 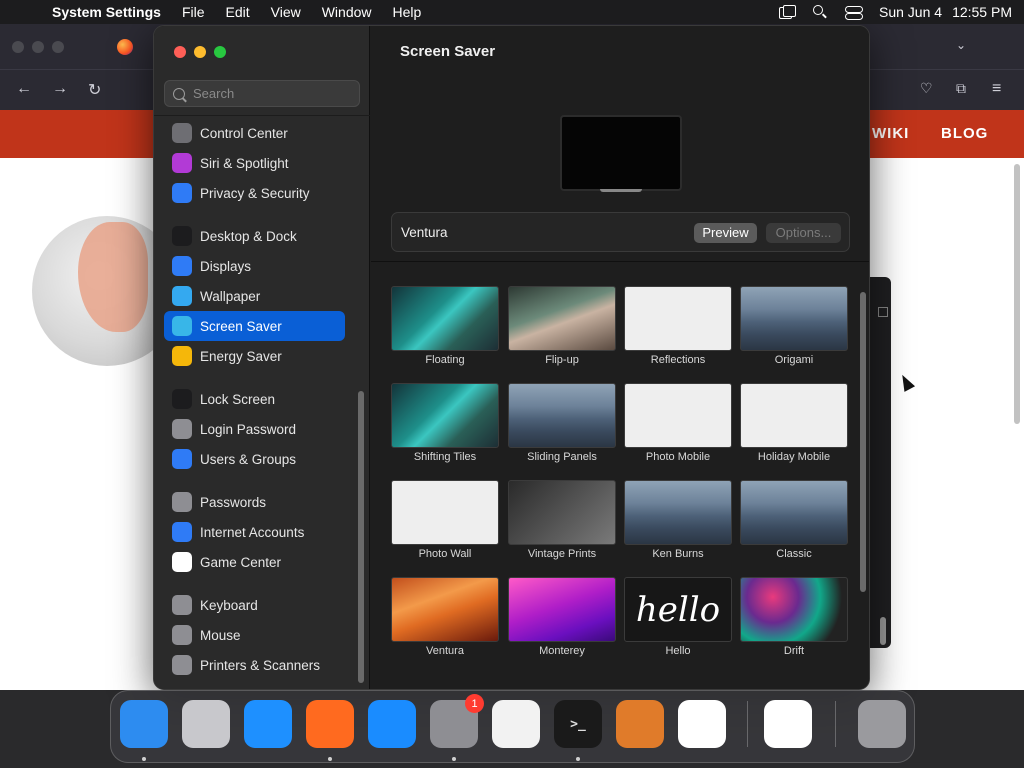 I want to click on saver-tile-photo-mobile: Photo Mobile, so click(x=678, y=428).